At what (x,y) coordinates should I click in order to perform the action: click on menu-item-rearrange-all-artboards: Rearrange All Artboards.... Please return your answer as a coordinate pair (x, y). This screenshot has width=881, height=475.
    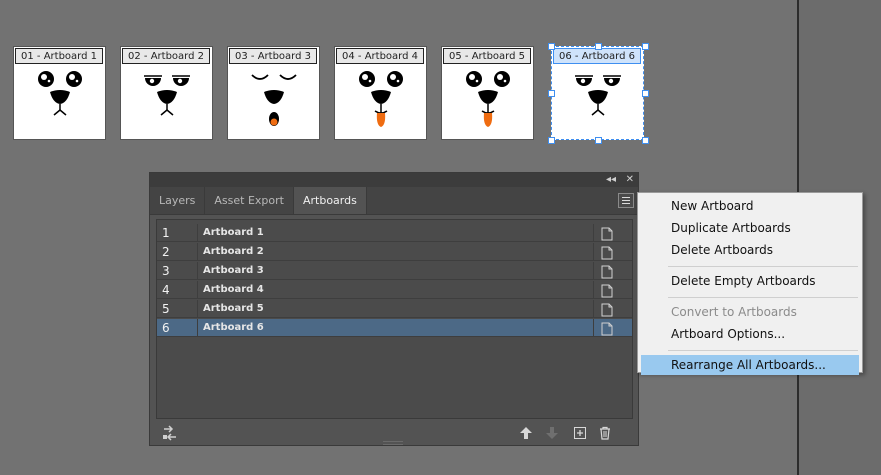
    Looking at the image, I should click on (750, 365).